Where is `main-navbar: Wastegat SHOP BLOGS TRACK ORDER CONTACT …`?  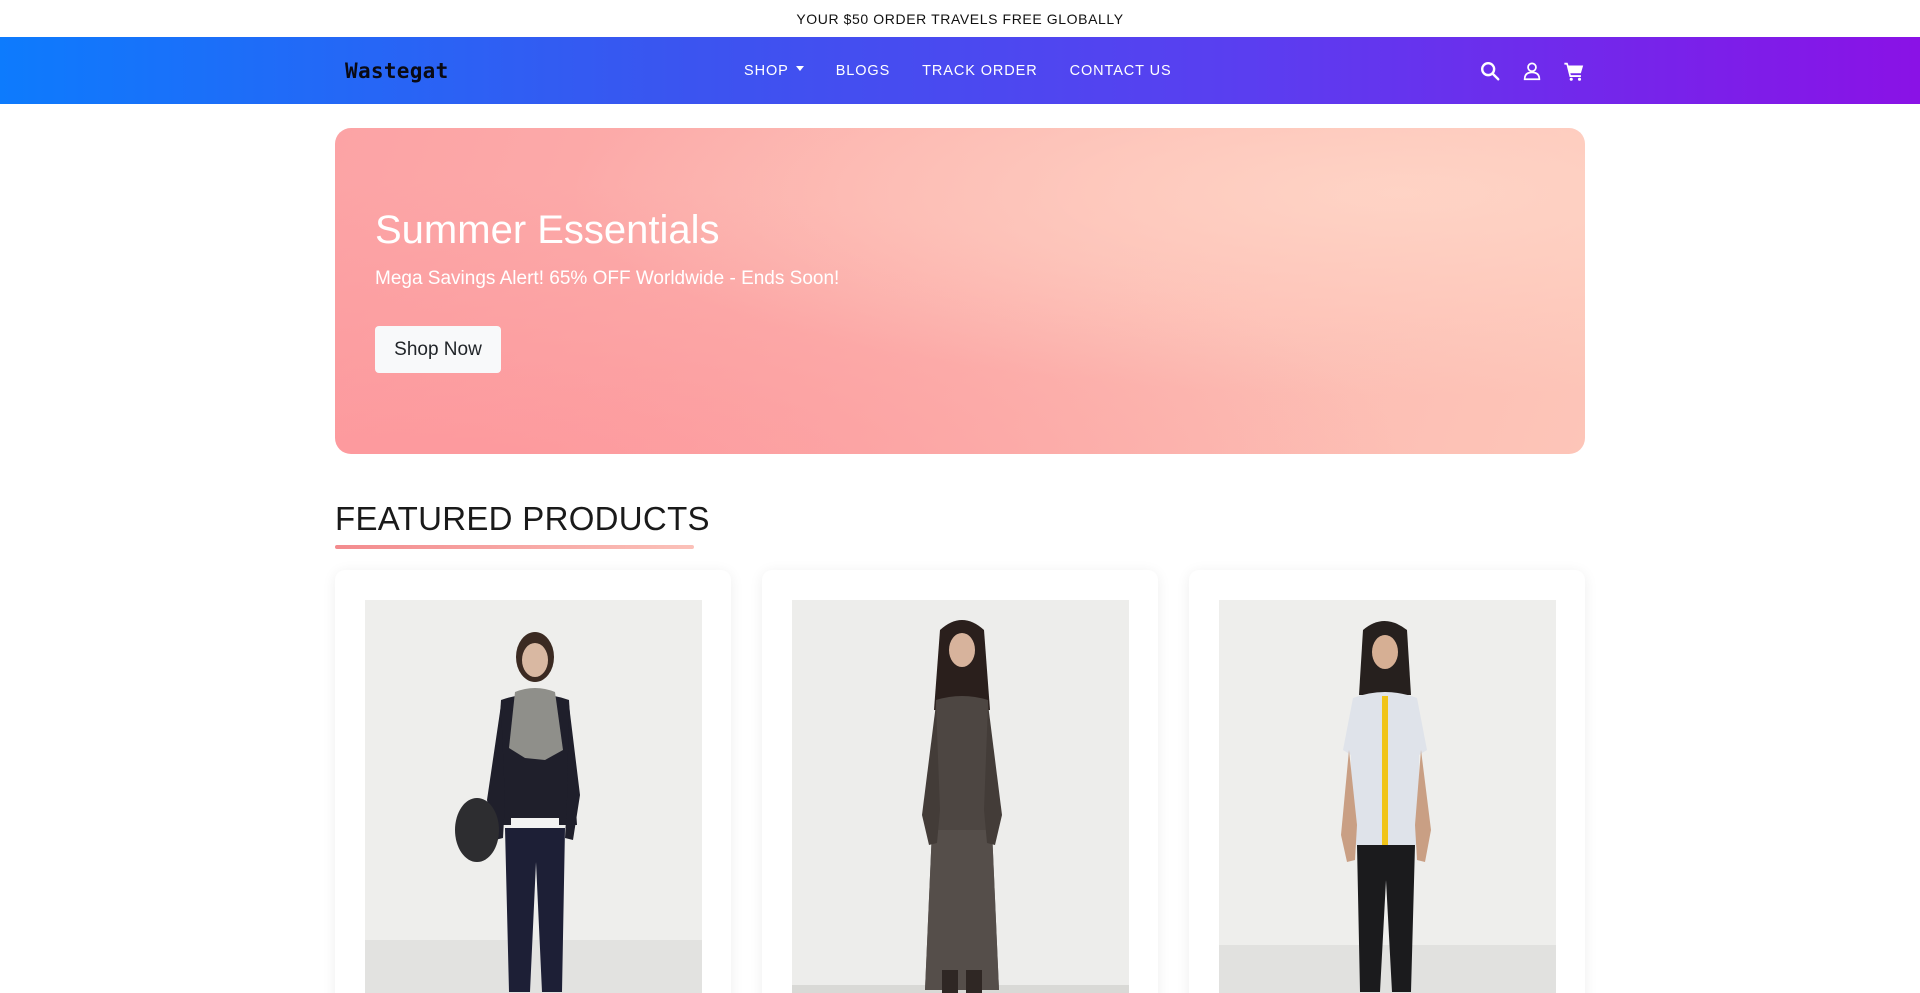
main-navbar: Wastegat SHOP BLOGS TRACK ORDER CONTACT … is located at coordinates (960, 70).